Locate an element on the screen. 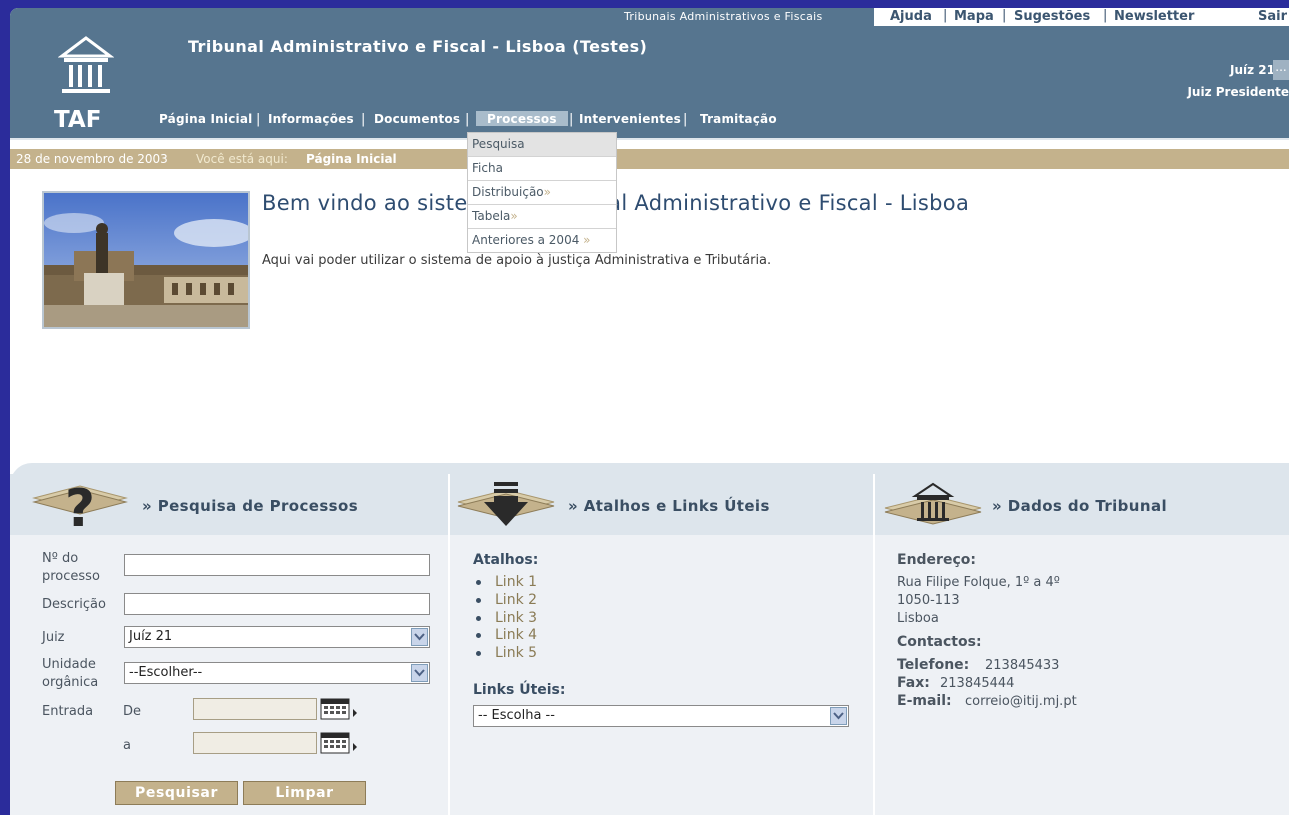 Image resolution: width=1289 pixels, height=815 pixels. menu-item-before-2004: Anteriores a 2004 » is located at coordinates (542, 240).